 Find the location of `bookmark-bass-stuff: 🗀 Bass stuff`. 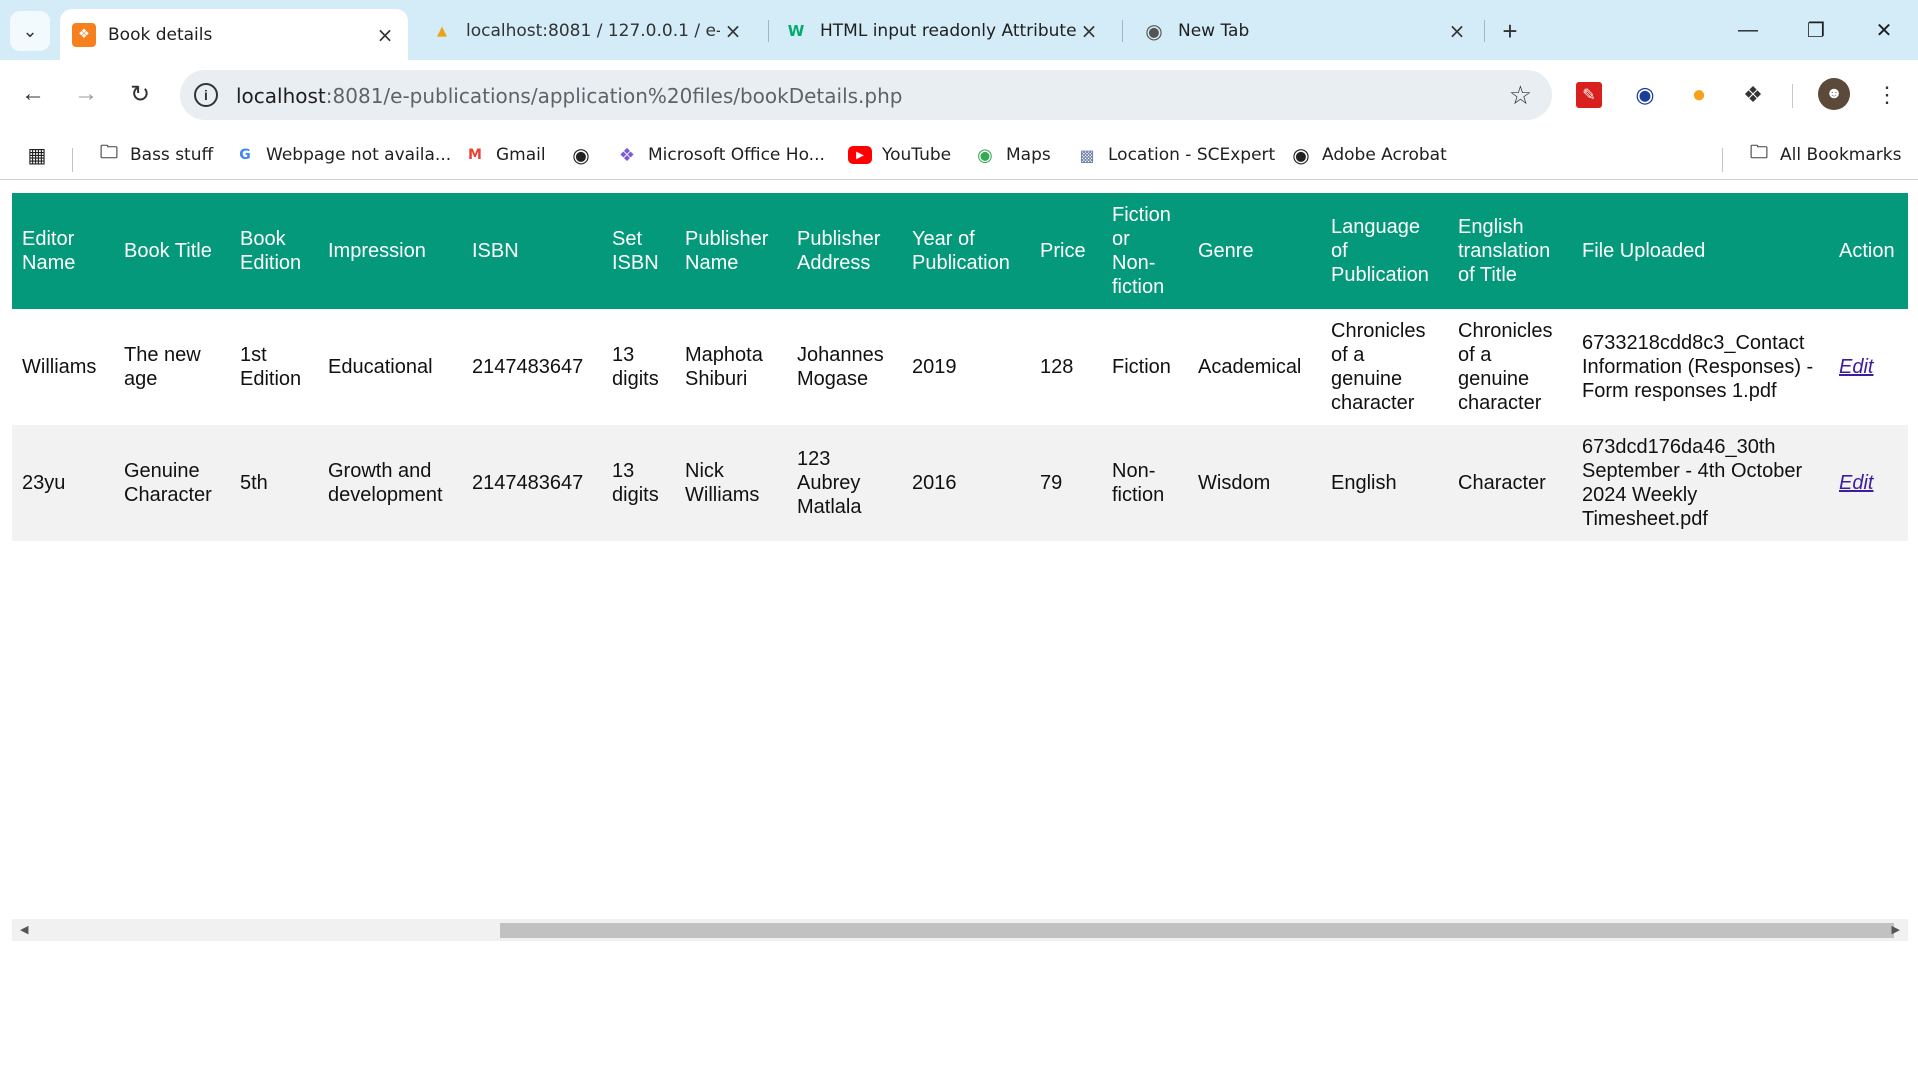

bookmark-bass-stuff: 🗀 Bass stuff is located at coordinates (155, 155).